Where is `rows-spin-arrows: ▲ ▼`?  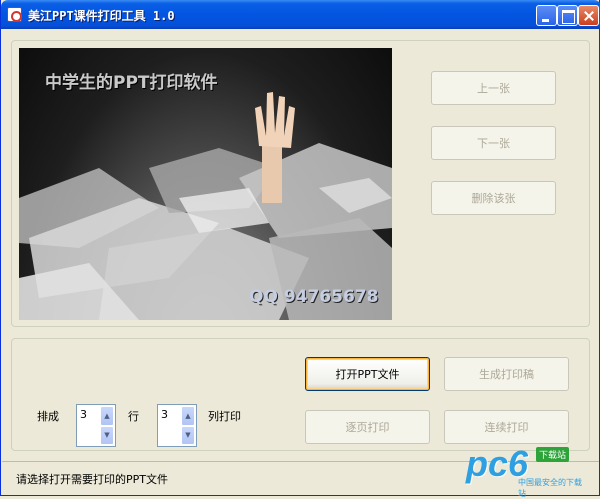
rows-spin-arrows: ▲ ▼ is located at coordinates (107, 425).